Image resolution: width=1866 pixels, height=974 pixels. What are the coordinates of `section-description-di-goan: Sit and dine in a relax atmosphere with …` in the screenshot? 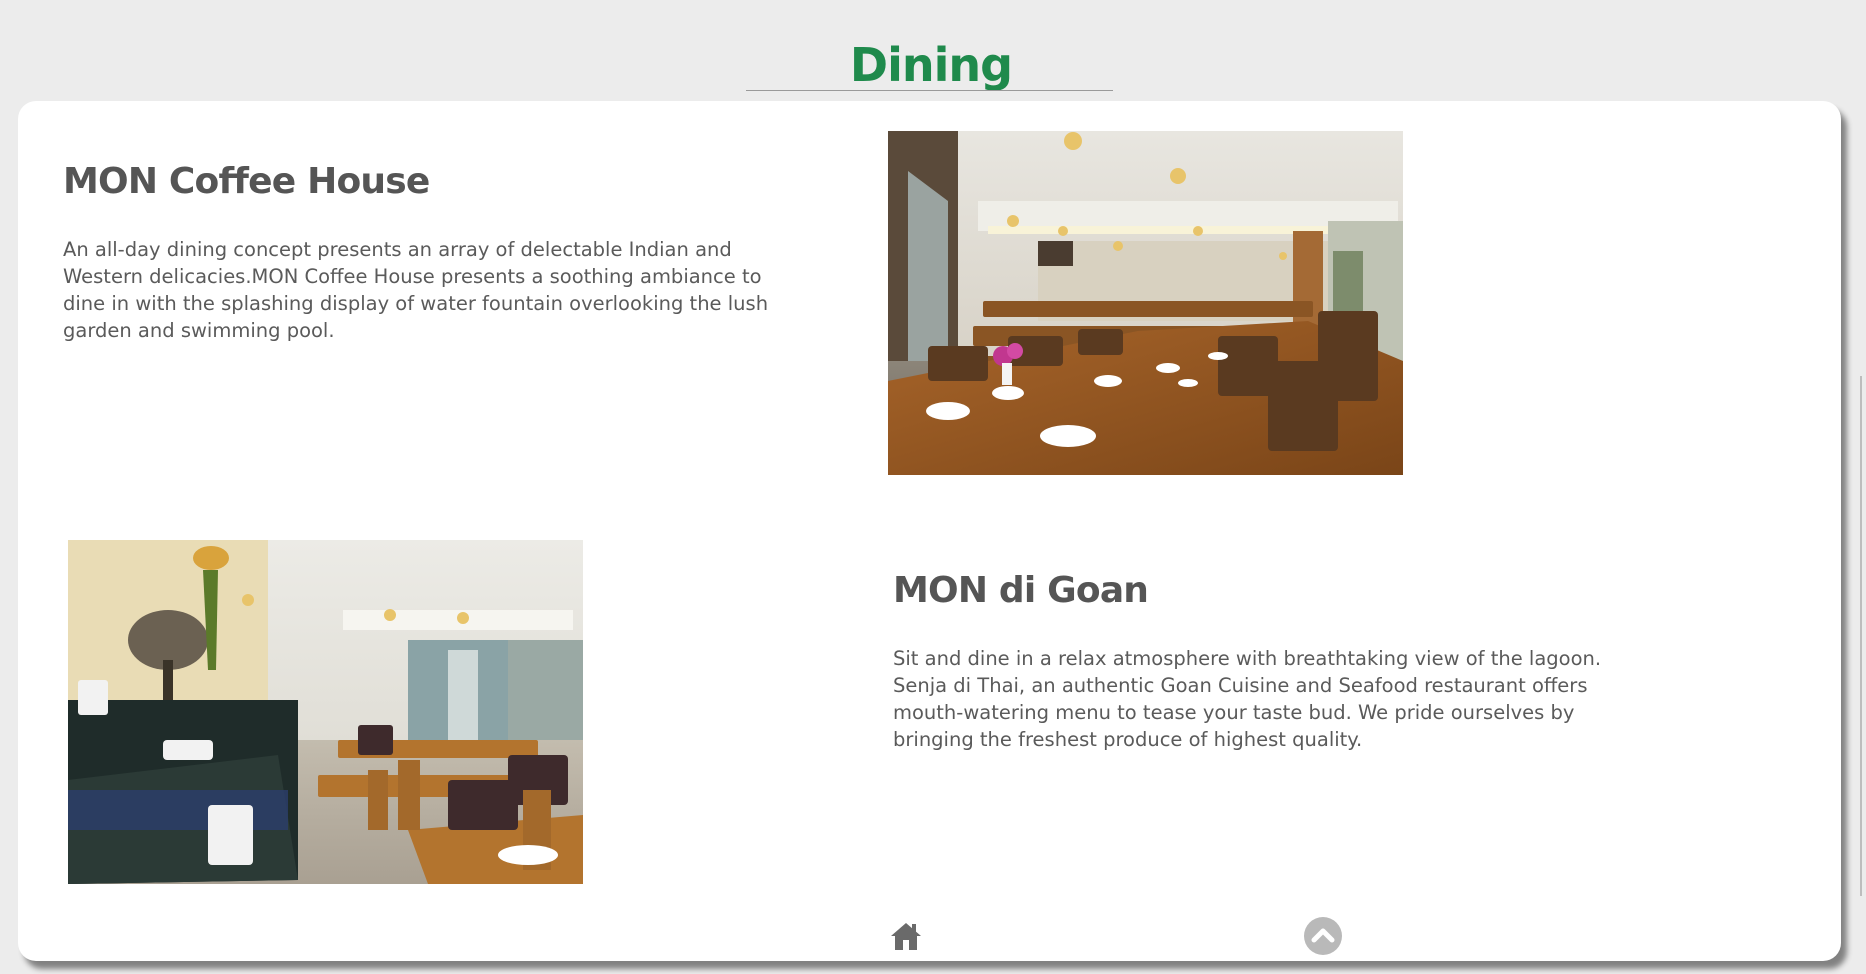 It's located at (1247, 699).